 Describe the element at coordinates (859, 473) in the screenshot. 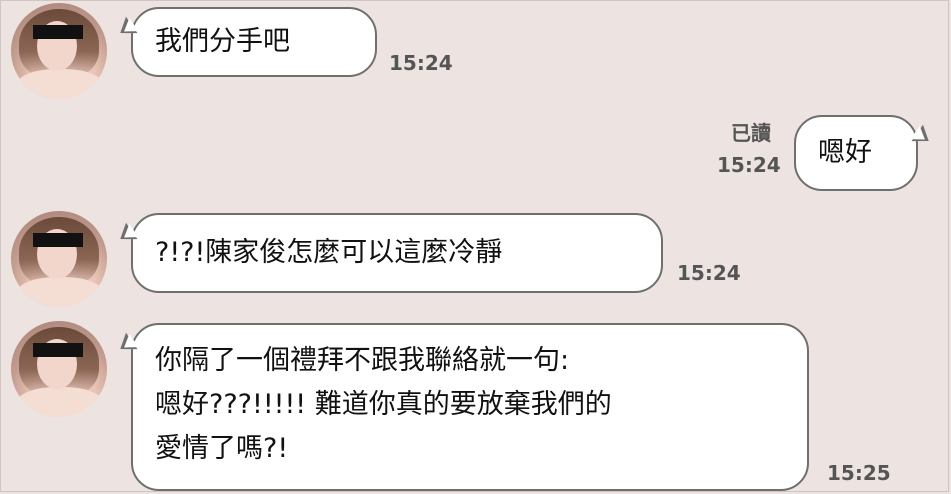

I see `message-timestamp: 15:25` at that location.